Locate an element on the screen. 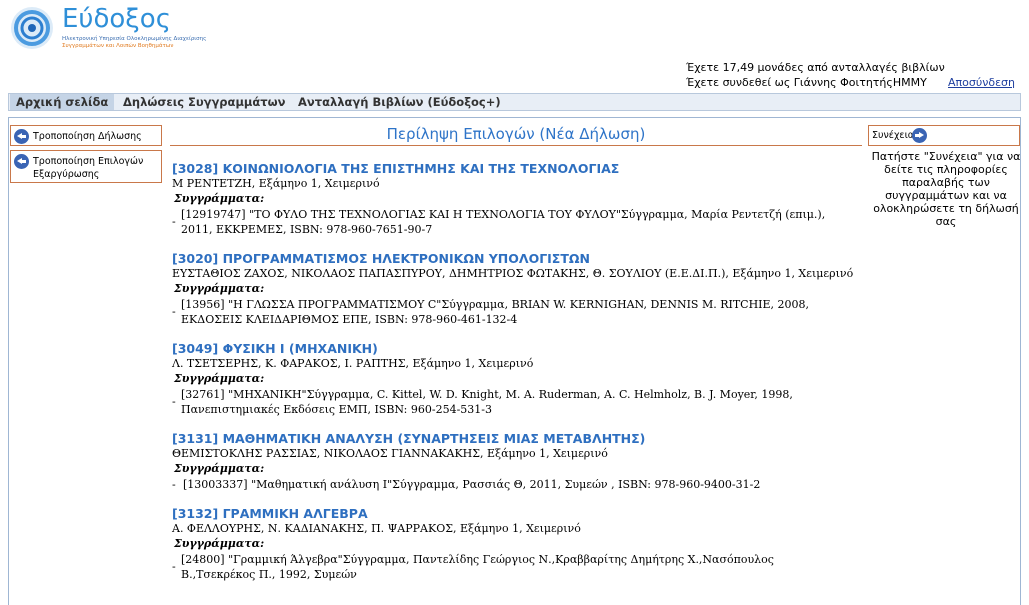 The image size is (1029, 605). logo-title: Εύδοξος is located at coordinates (116, 19).